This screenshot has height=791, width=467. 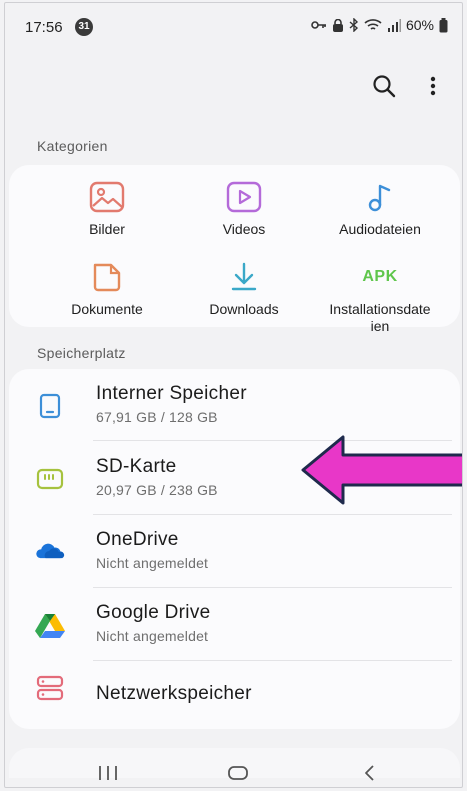 I want to click on category-label: Videos, so click(x=244, y=229).